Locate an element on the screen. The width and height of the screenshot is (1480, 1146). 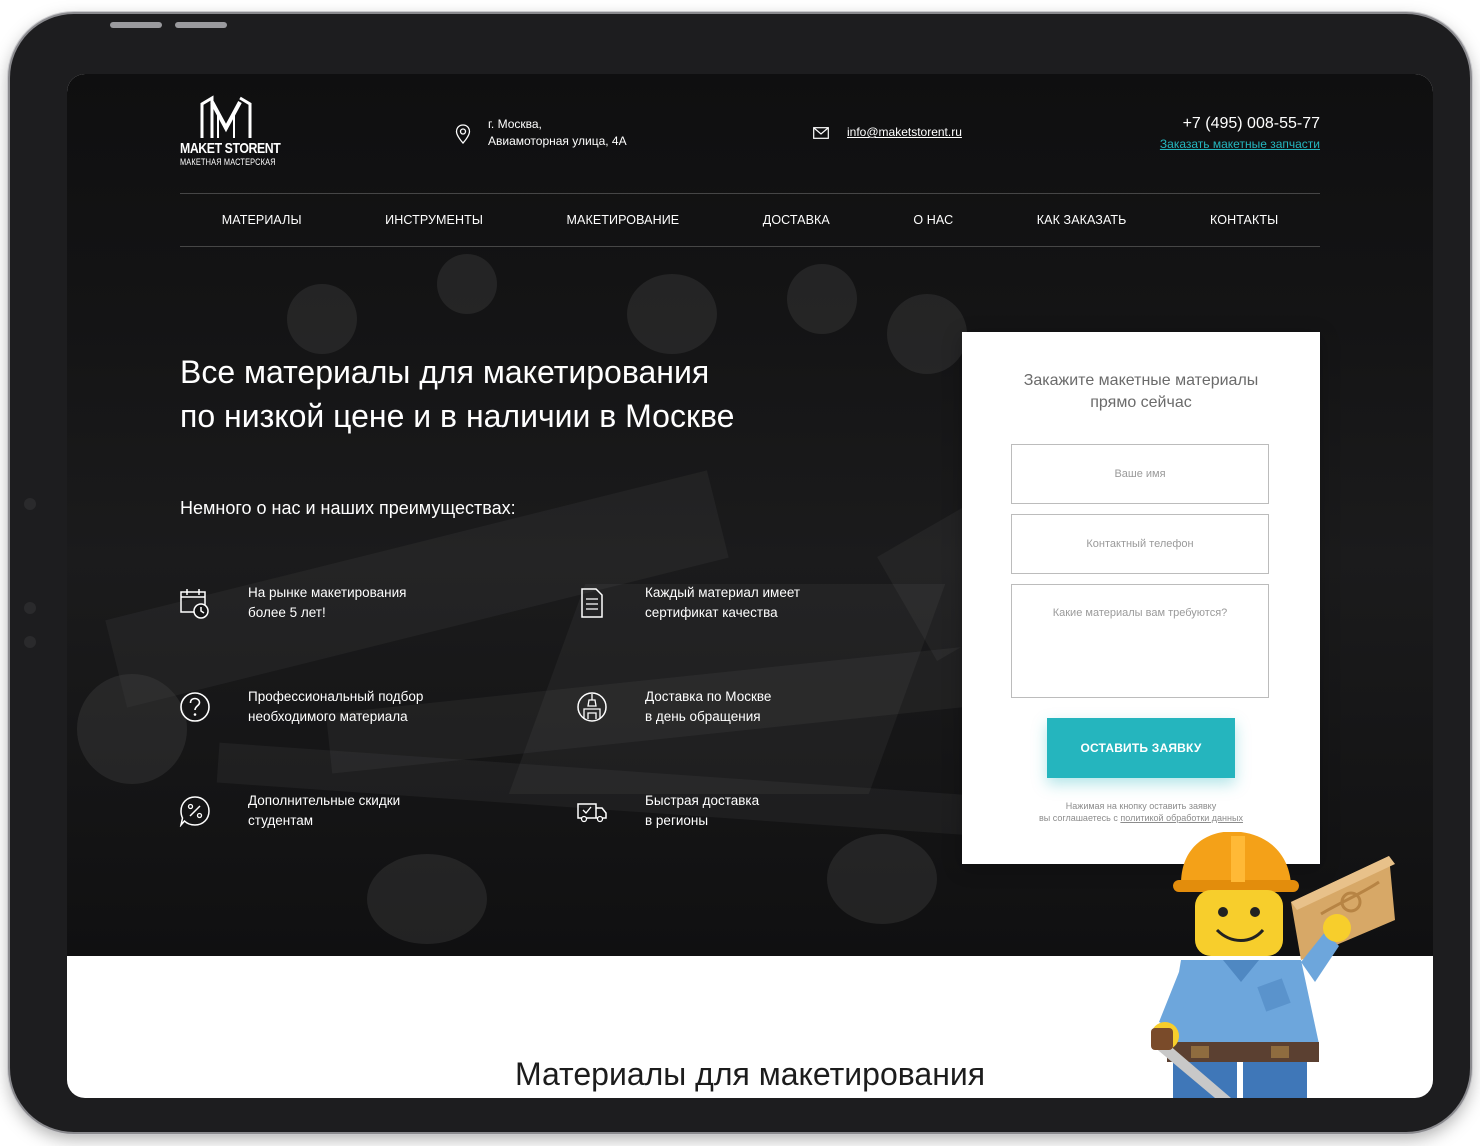
submit-button: ОСТАВИТЬ ЗАЯВКУ is located at coordinates (1141, 748).